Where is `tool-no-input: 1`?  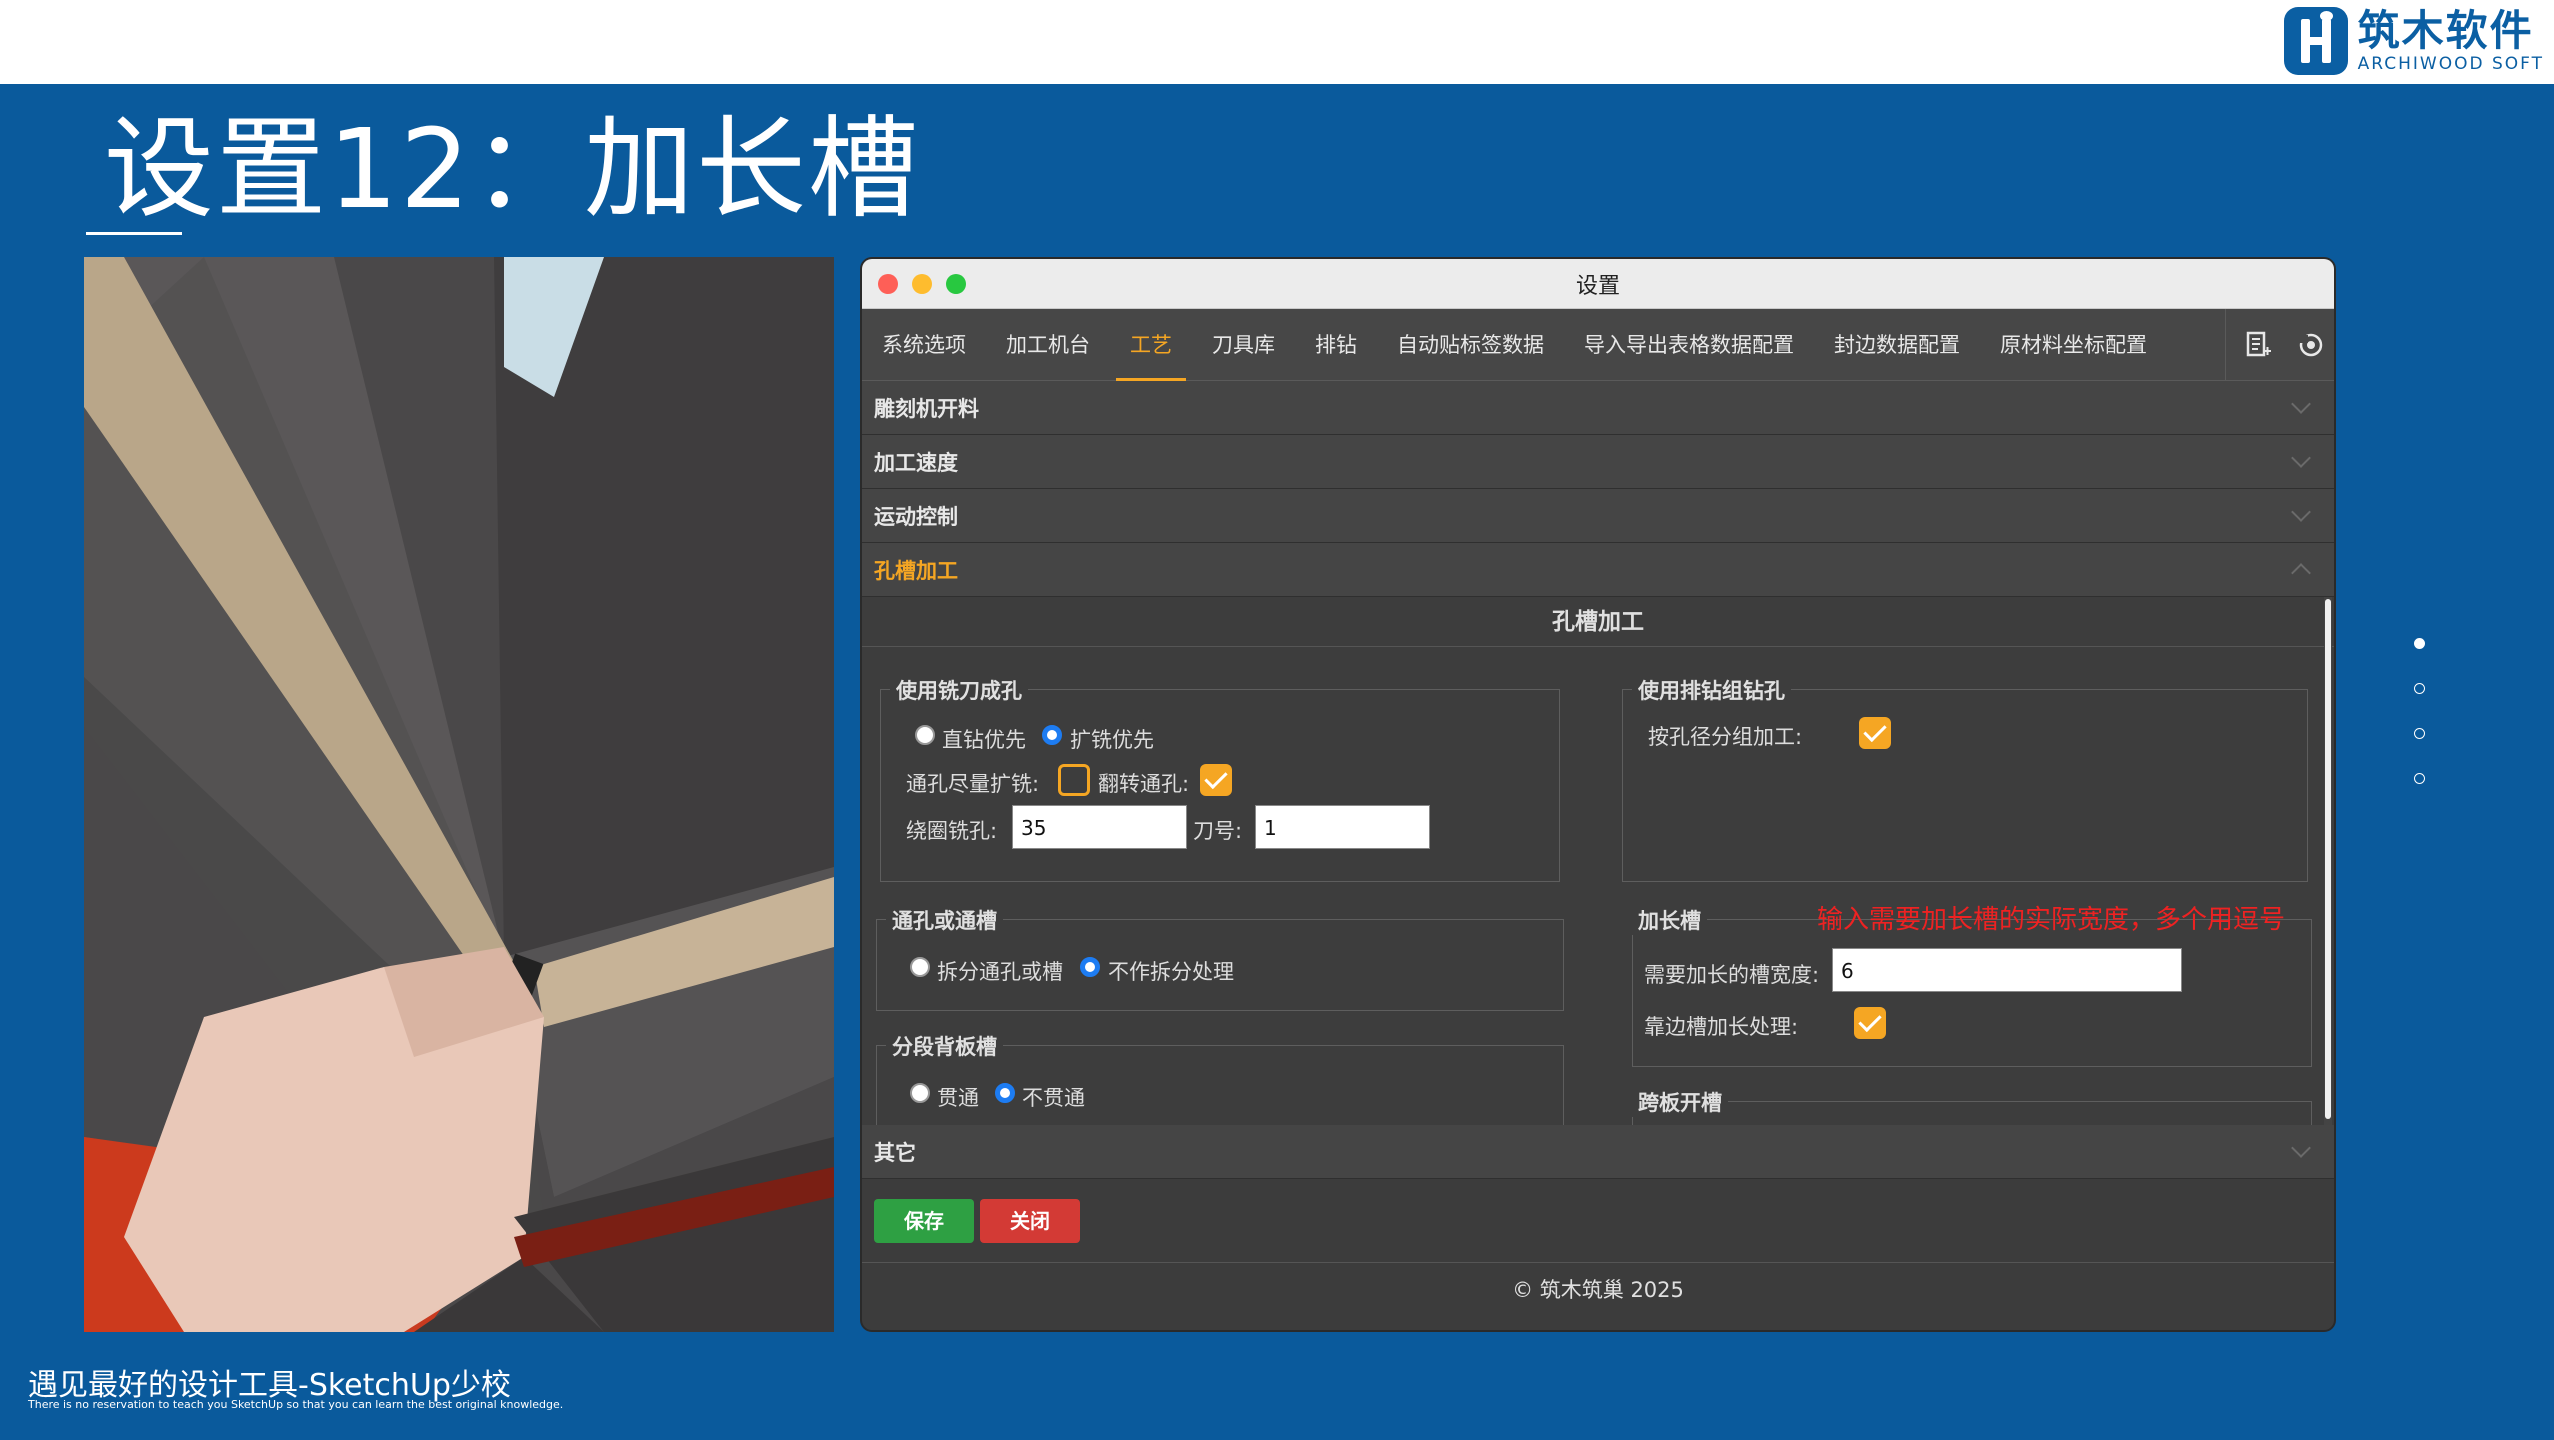 tool-no-input: 1 is located at coordinates (1342, 827).